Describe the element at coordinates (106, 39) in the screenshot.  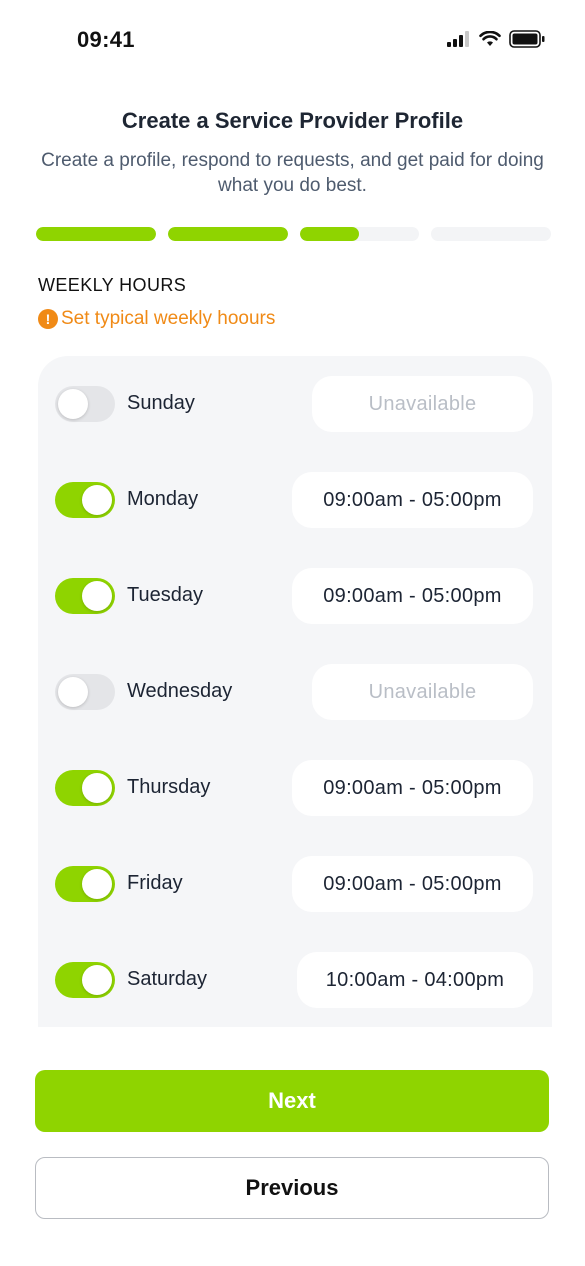
I see `status-time: 09:41` at that location.